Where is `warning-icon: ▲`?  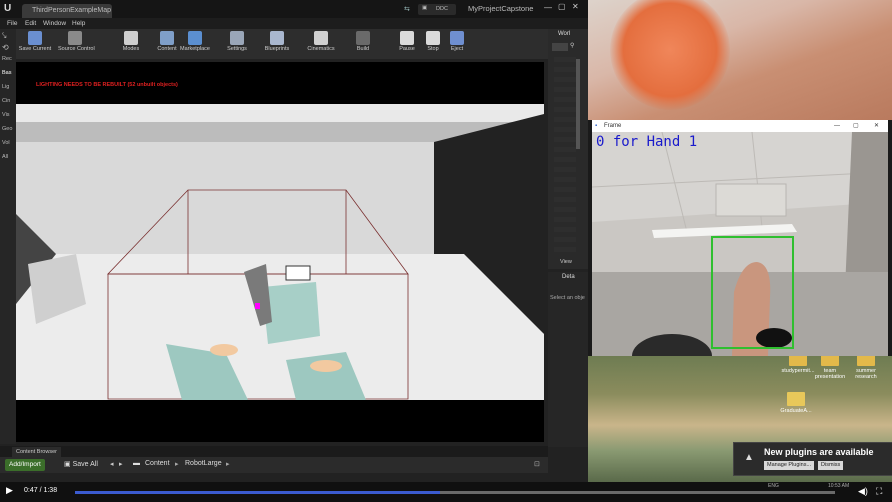 warning-icon: ▲ is located at coordinates (749, 457).